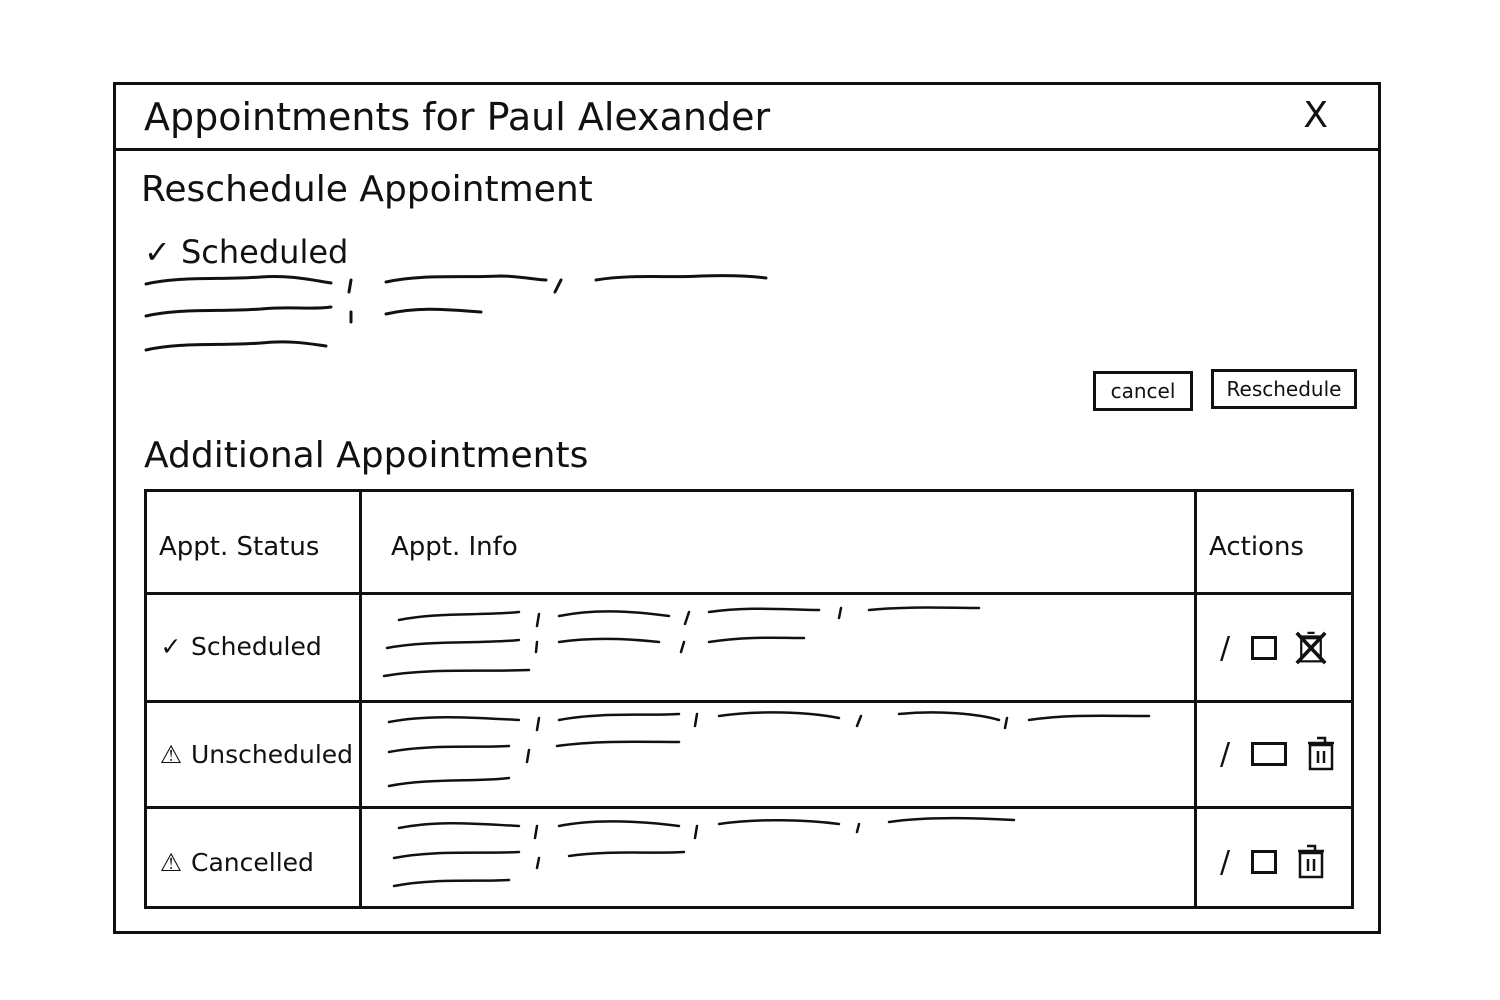  I want to click on table-row-status: ✓ Scheduled, so click(239, 646).